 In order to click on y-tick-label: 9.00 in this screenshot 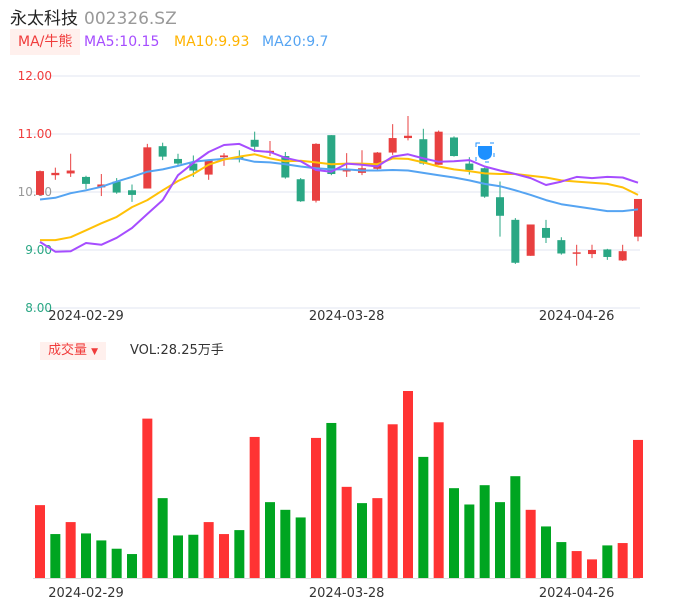, I will do `click(38, 250)`.